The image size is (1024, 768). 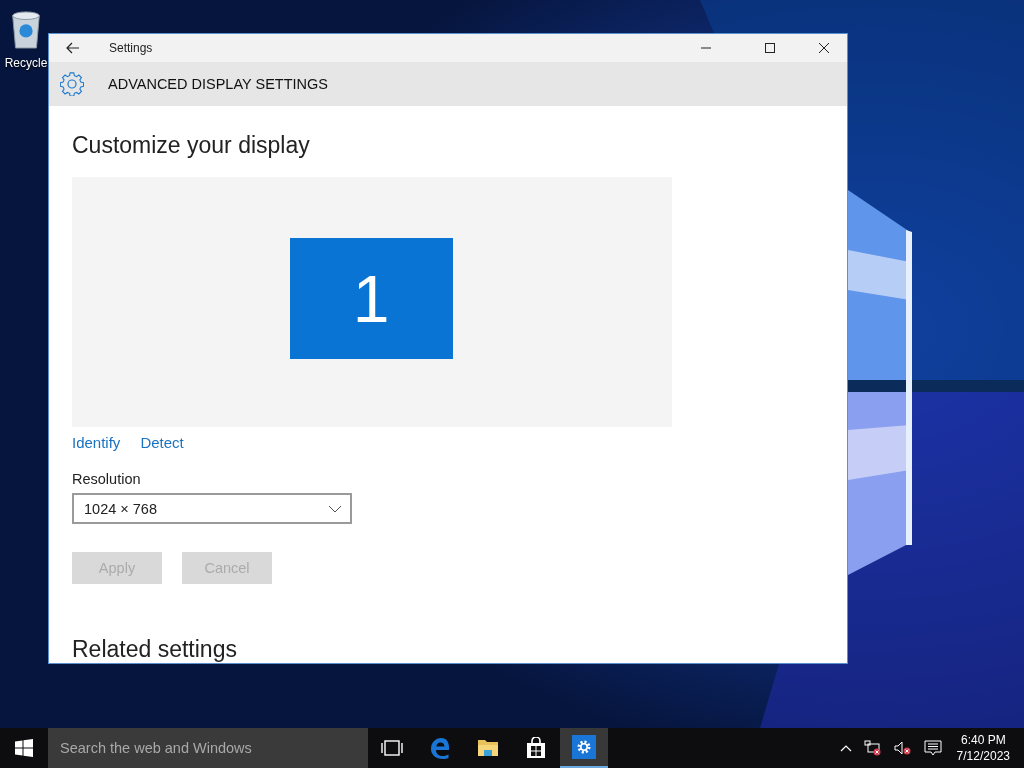 What do you see at coordinates (212, 508) in the screenshot?
I see `resolution-dropdown: 1024 × 768` at bounding box center [212, 508].